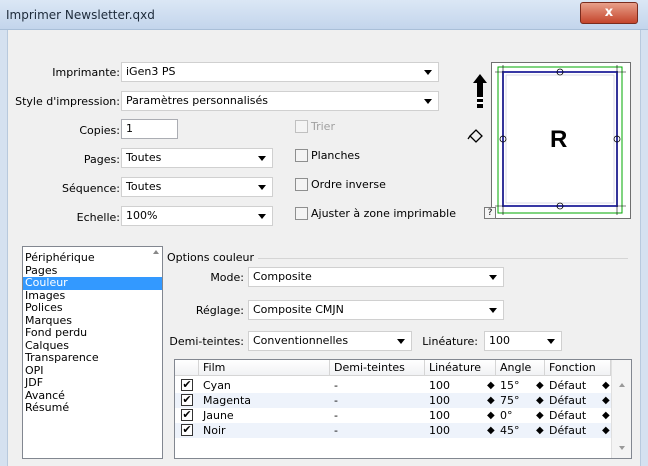 This screenshot has width=648, height=466. Describe the element at coordinates (280, 101) in the screenshot. I see `print-style-select: Paramètres personnalisés` at that location.